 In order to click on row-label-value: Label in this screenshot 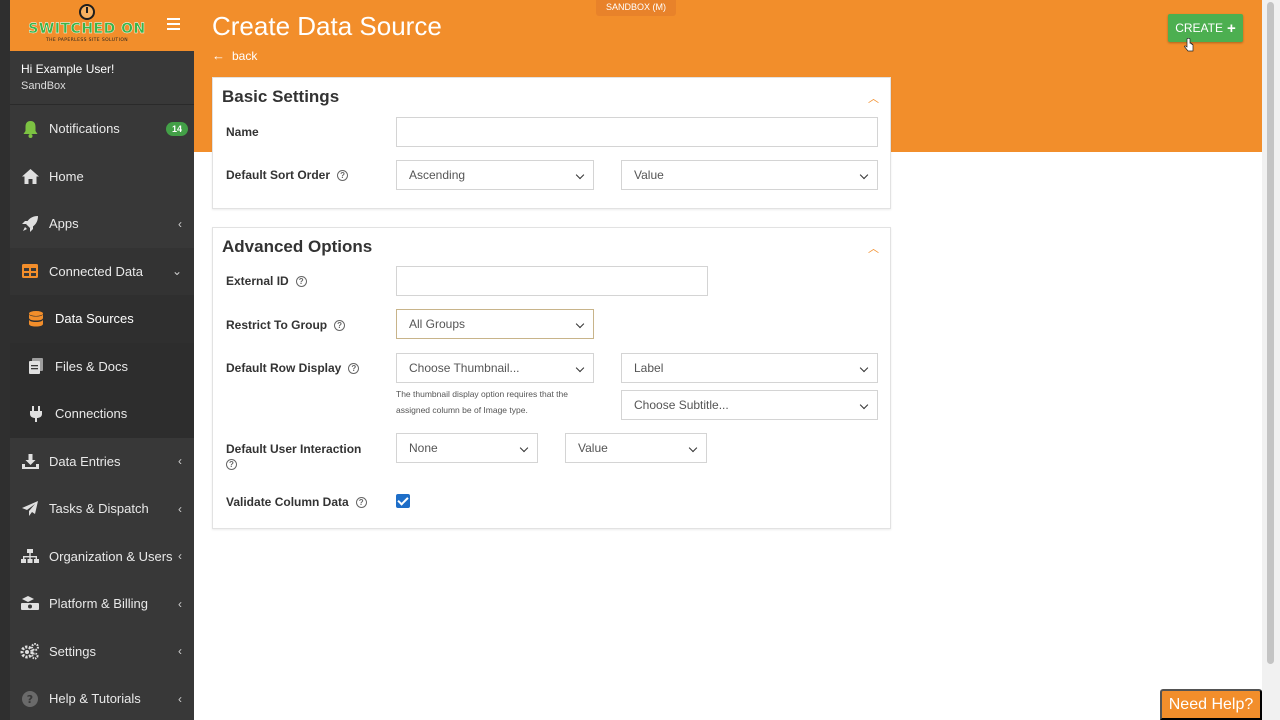, I will do `click(649, 368)`.